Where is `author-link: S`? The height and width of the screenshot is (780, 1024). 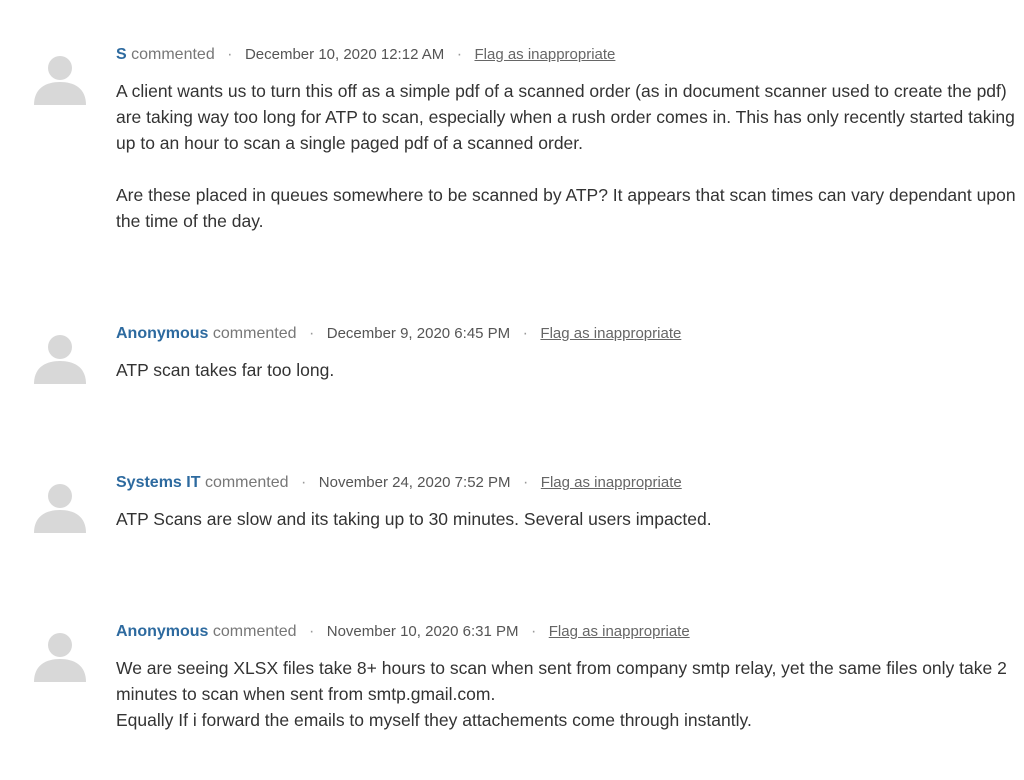
author-link: S is located at coordinates (121, 54).